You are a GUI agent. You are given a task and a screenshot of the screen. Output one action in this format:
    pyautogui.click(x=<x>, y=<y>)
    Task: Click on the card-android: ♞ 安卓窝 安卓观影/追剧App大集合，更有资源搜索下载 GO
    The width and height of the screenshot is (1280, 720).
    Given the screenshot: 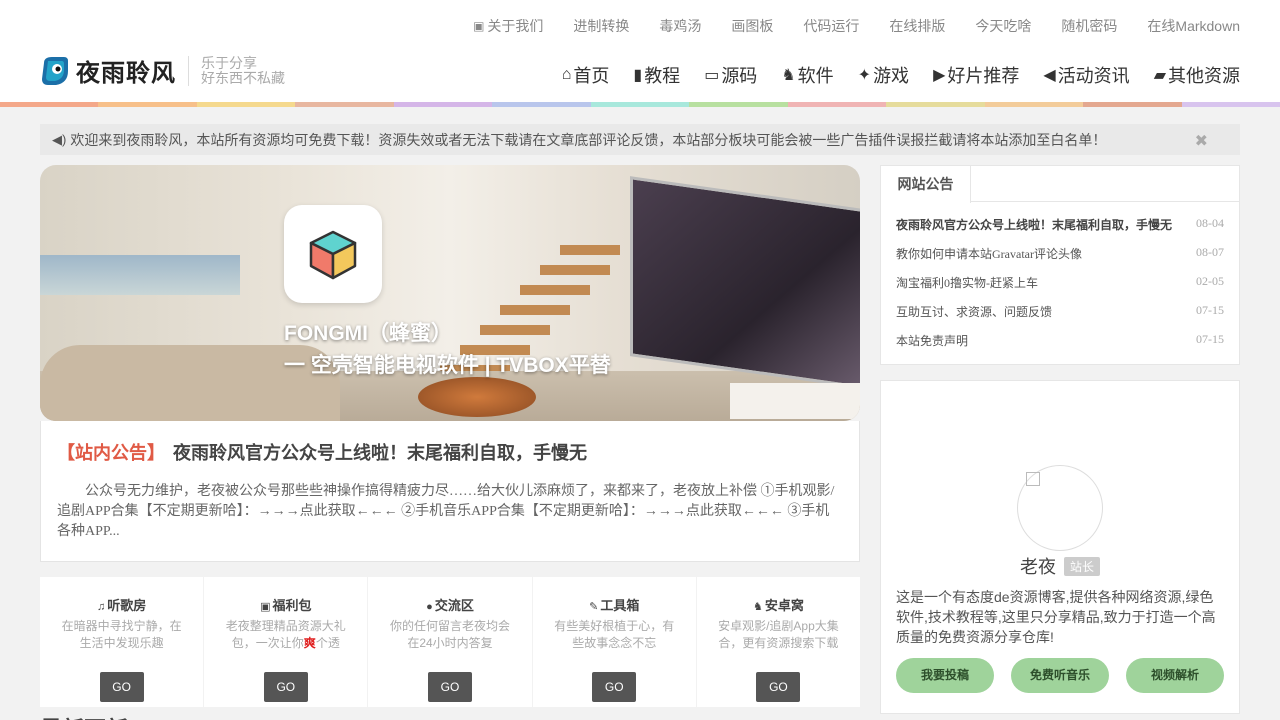 What is the action you would take?
    pyautogui.click(x=778, y=642)
    